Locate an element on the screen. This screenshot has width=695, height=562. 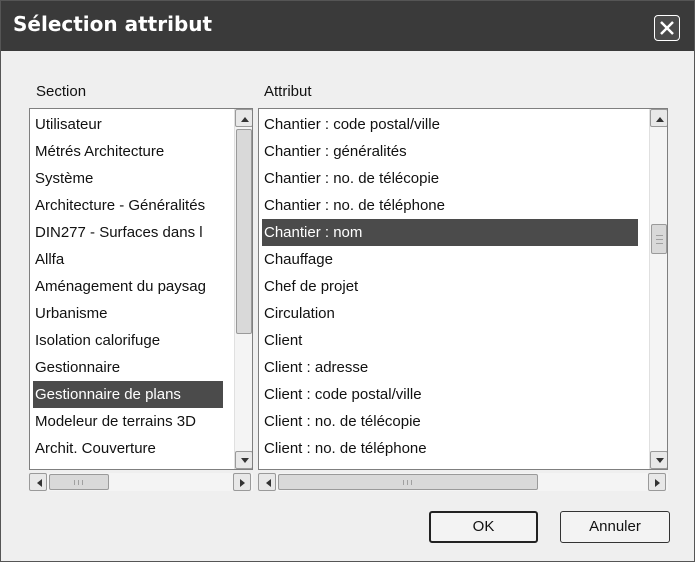
attribut-list-item: Chantier : no. de télécopie is located at coordinates (450, 178).